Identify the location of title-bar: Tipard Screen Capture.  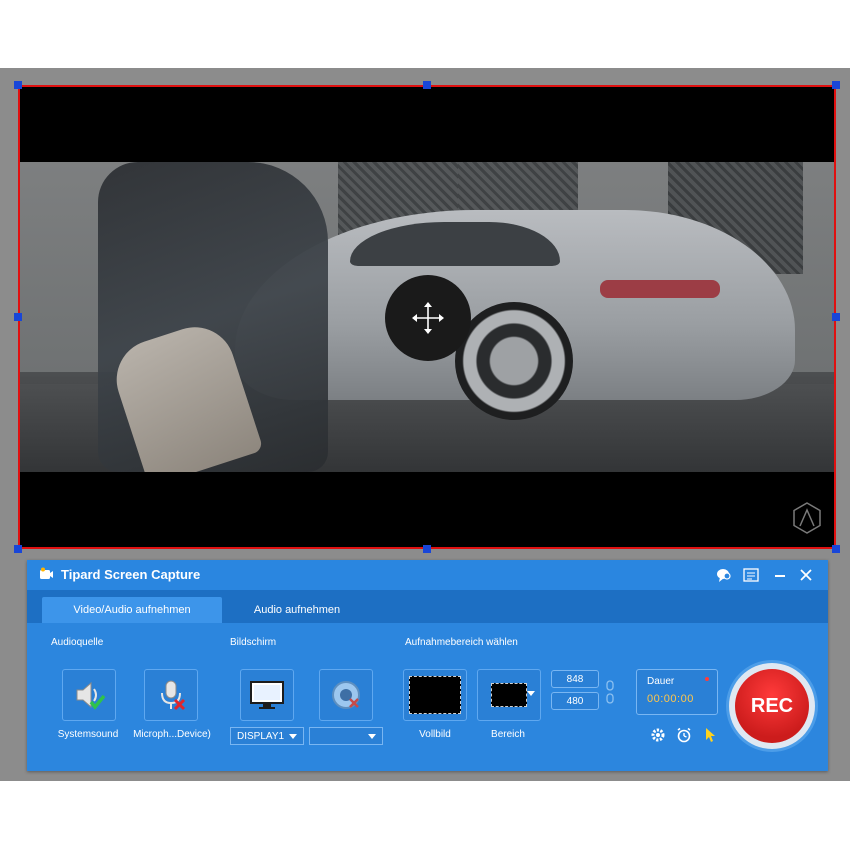
(427, 575).